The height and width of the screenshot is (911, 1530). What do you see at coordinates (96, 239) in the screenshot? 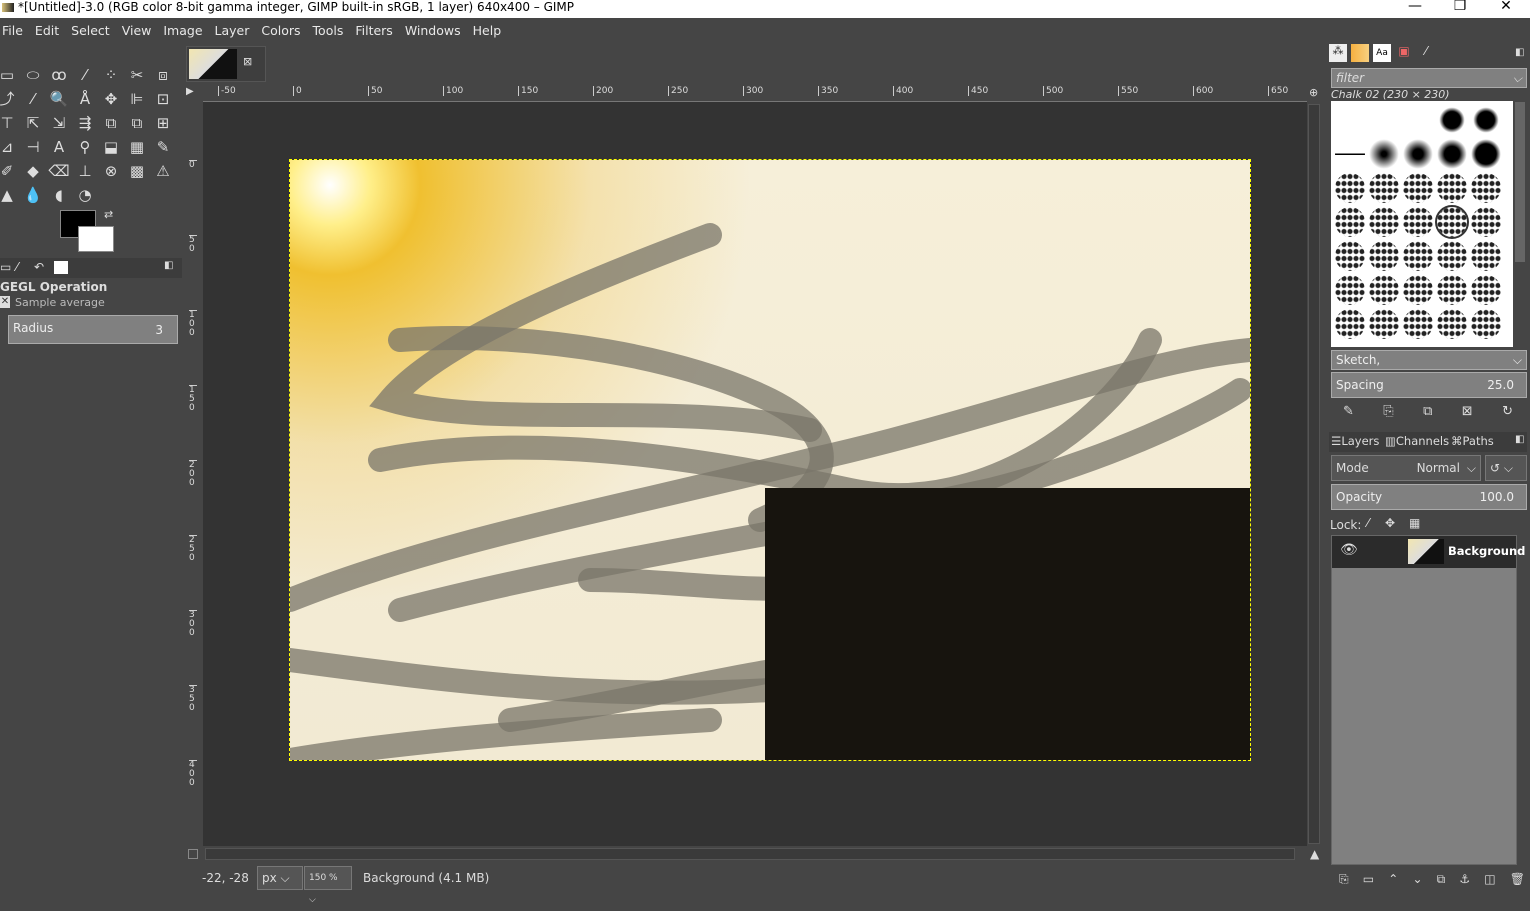
I see `background-color` at bounding box center [96, 239].